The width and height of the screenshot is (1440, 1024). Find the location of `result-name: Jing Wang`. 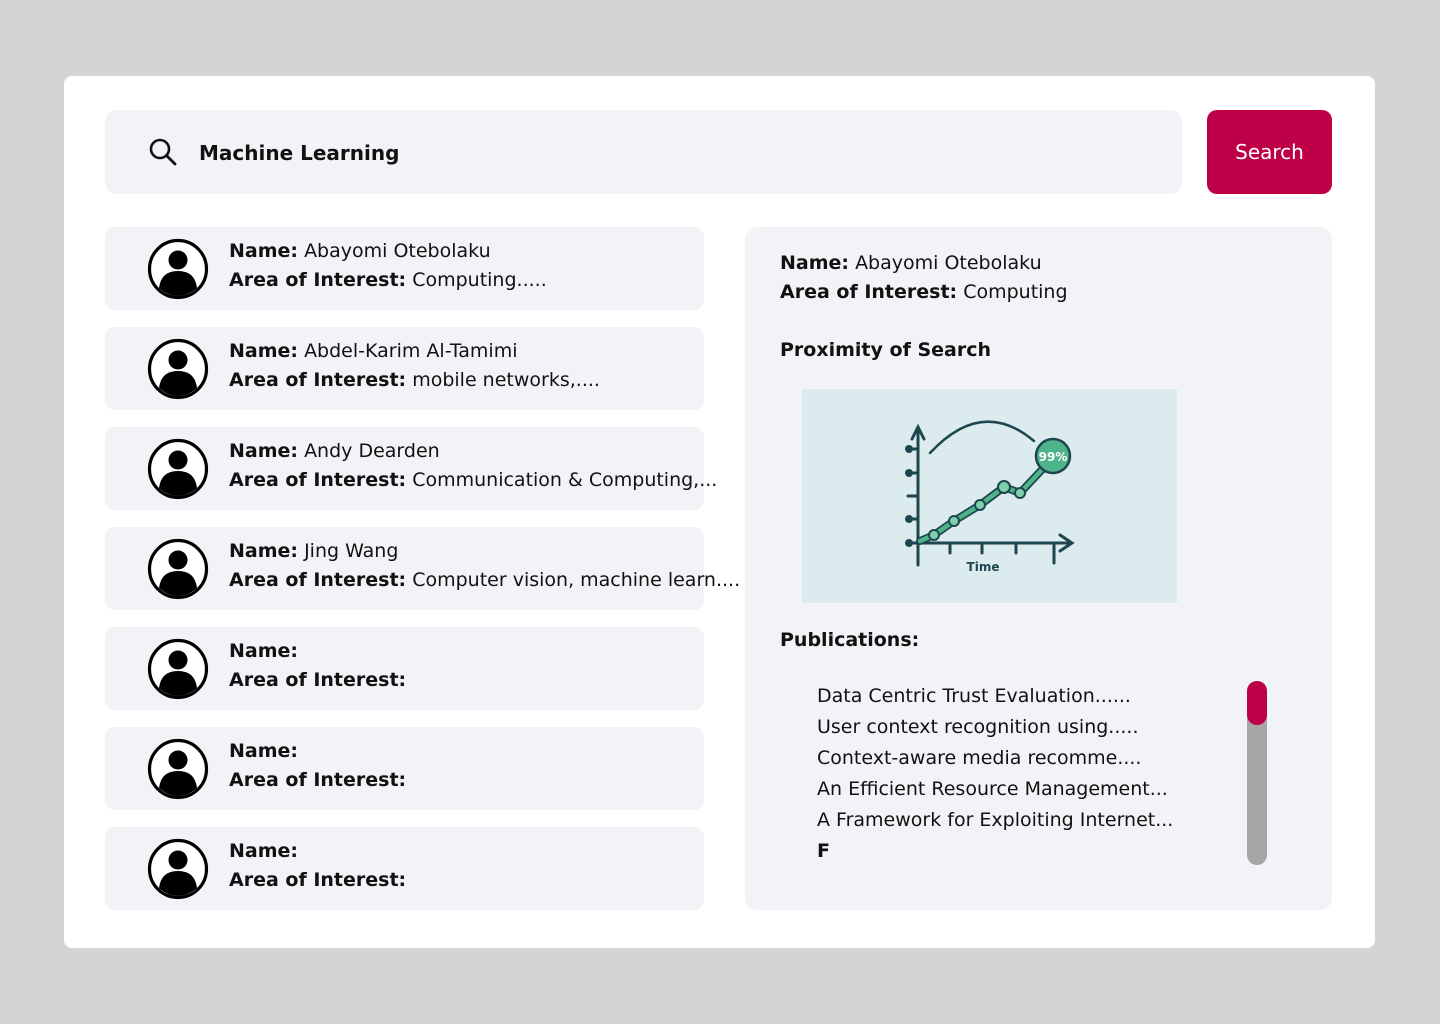

result-name: Jing Wang is located at coordinates (351, 551).